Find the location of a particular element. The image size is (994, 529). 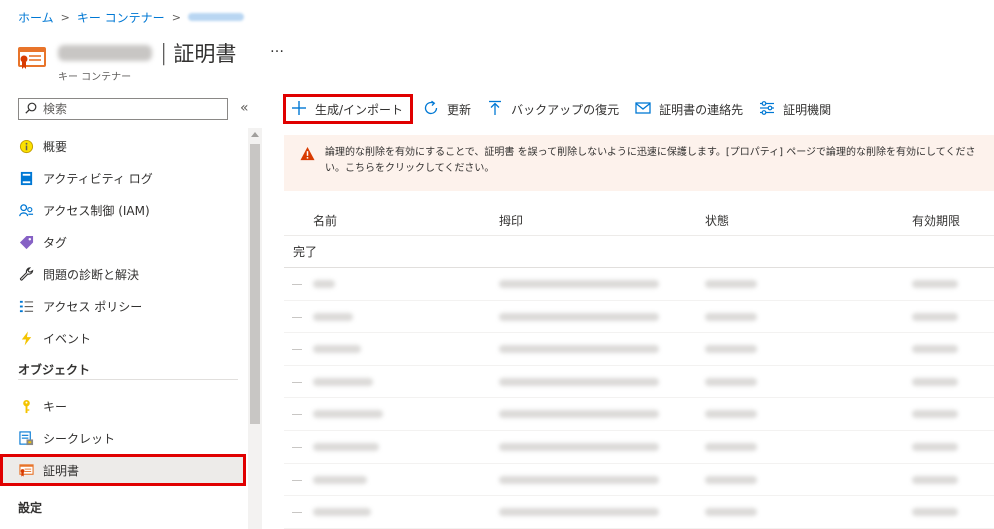

command-bar: 生成/インポート 更新 バックアップの復元 証明書の連絡先 証明機関 is located at coordinates (562, 109).